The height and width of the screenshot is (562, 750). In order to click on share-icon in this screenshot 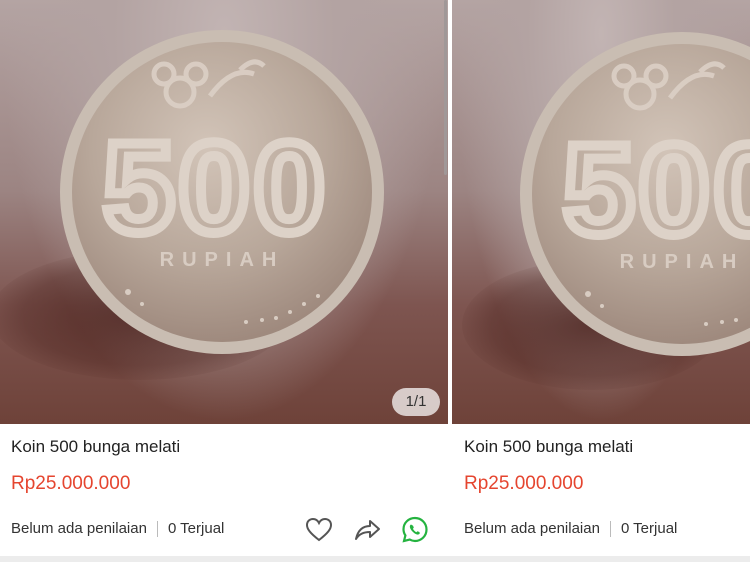, I will do `click(367, 530)`.